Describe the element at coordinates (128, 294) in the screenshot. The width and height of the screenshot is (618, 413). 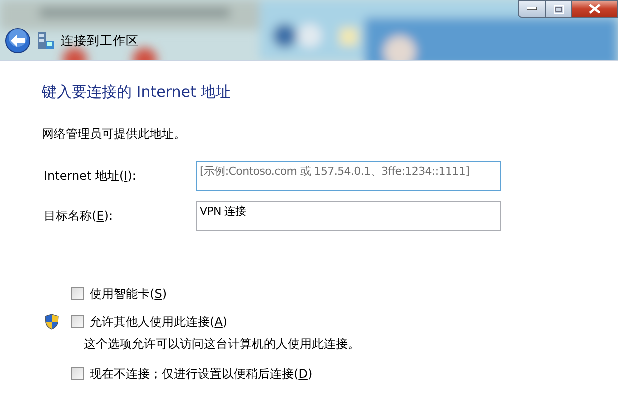
I see `option-label: 使用智能卡(S)` at that location.